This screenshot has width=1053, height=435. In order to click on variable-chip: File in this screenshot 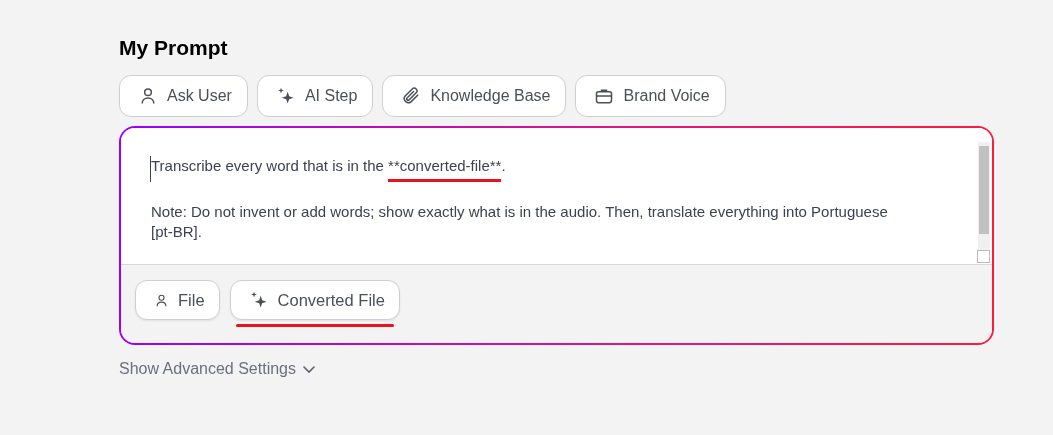, I will do `click(177, 300)`.